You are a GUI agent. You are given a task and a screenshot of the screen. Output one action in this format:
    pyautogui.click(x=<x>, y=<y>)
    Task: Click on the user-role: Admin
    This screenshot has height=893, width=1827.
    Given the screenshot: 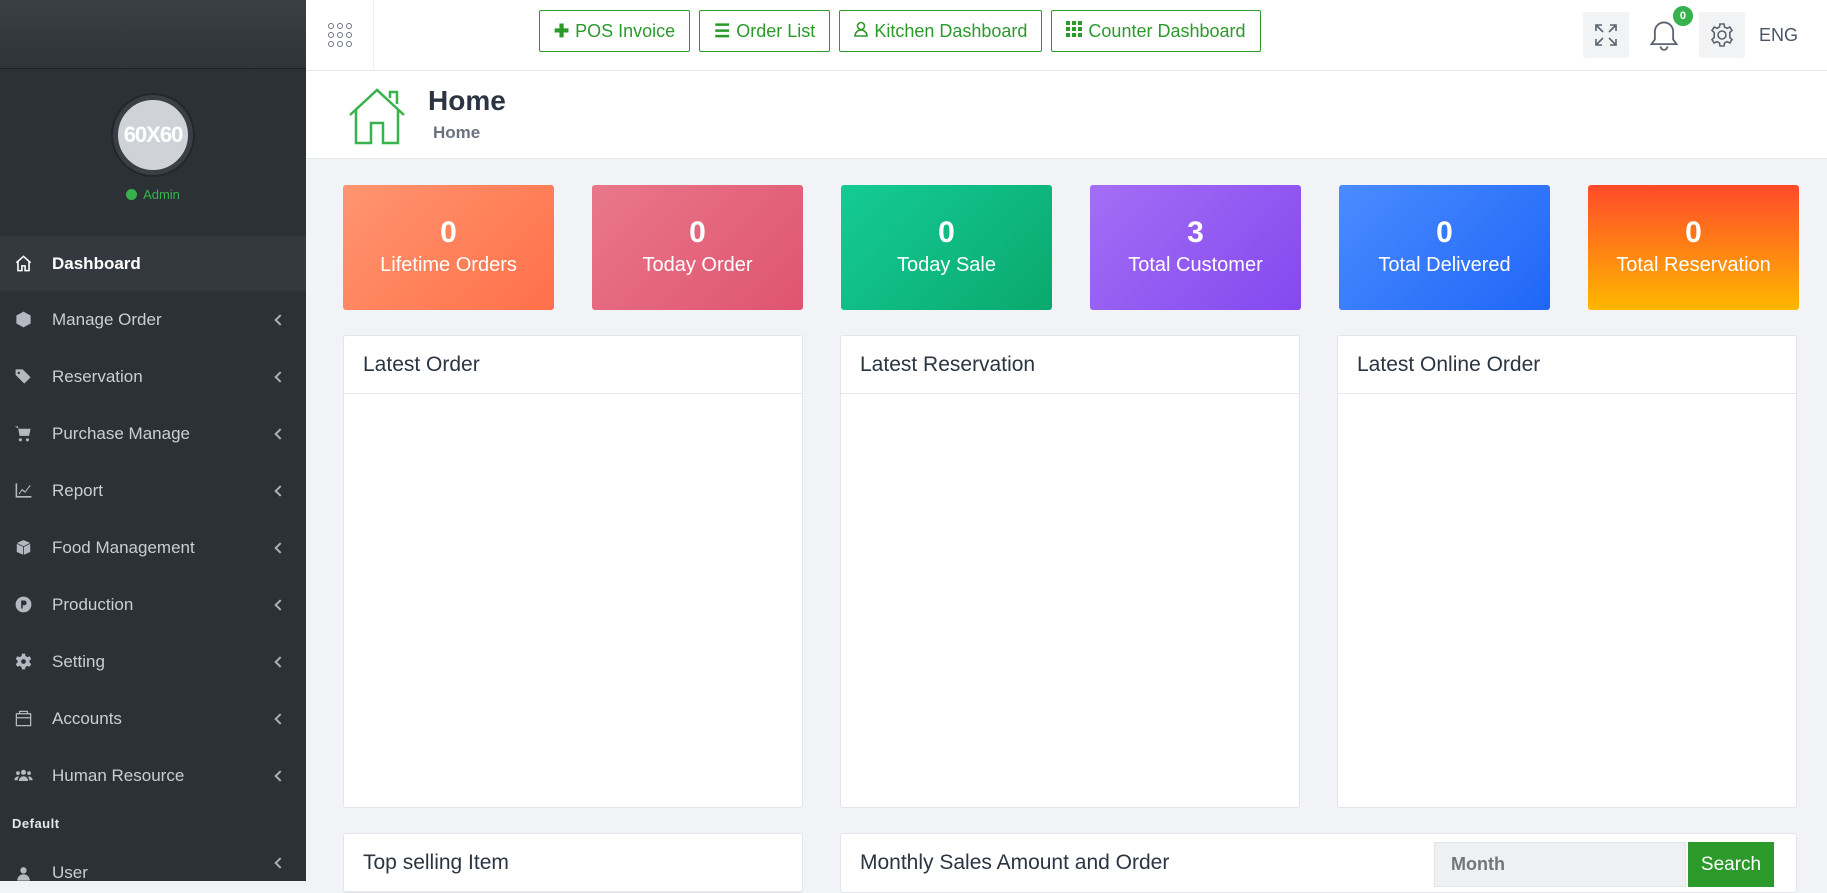 What is the action you would take?
    pyautogui.click(x=153, y=194)
    